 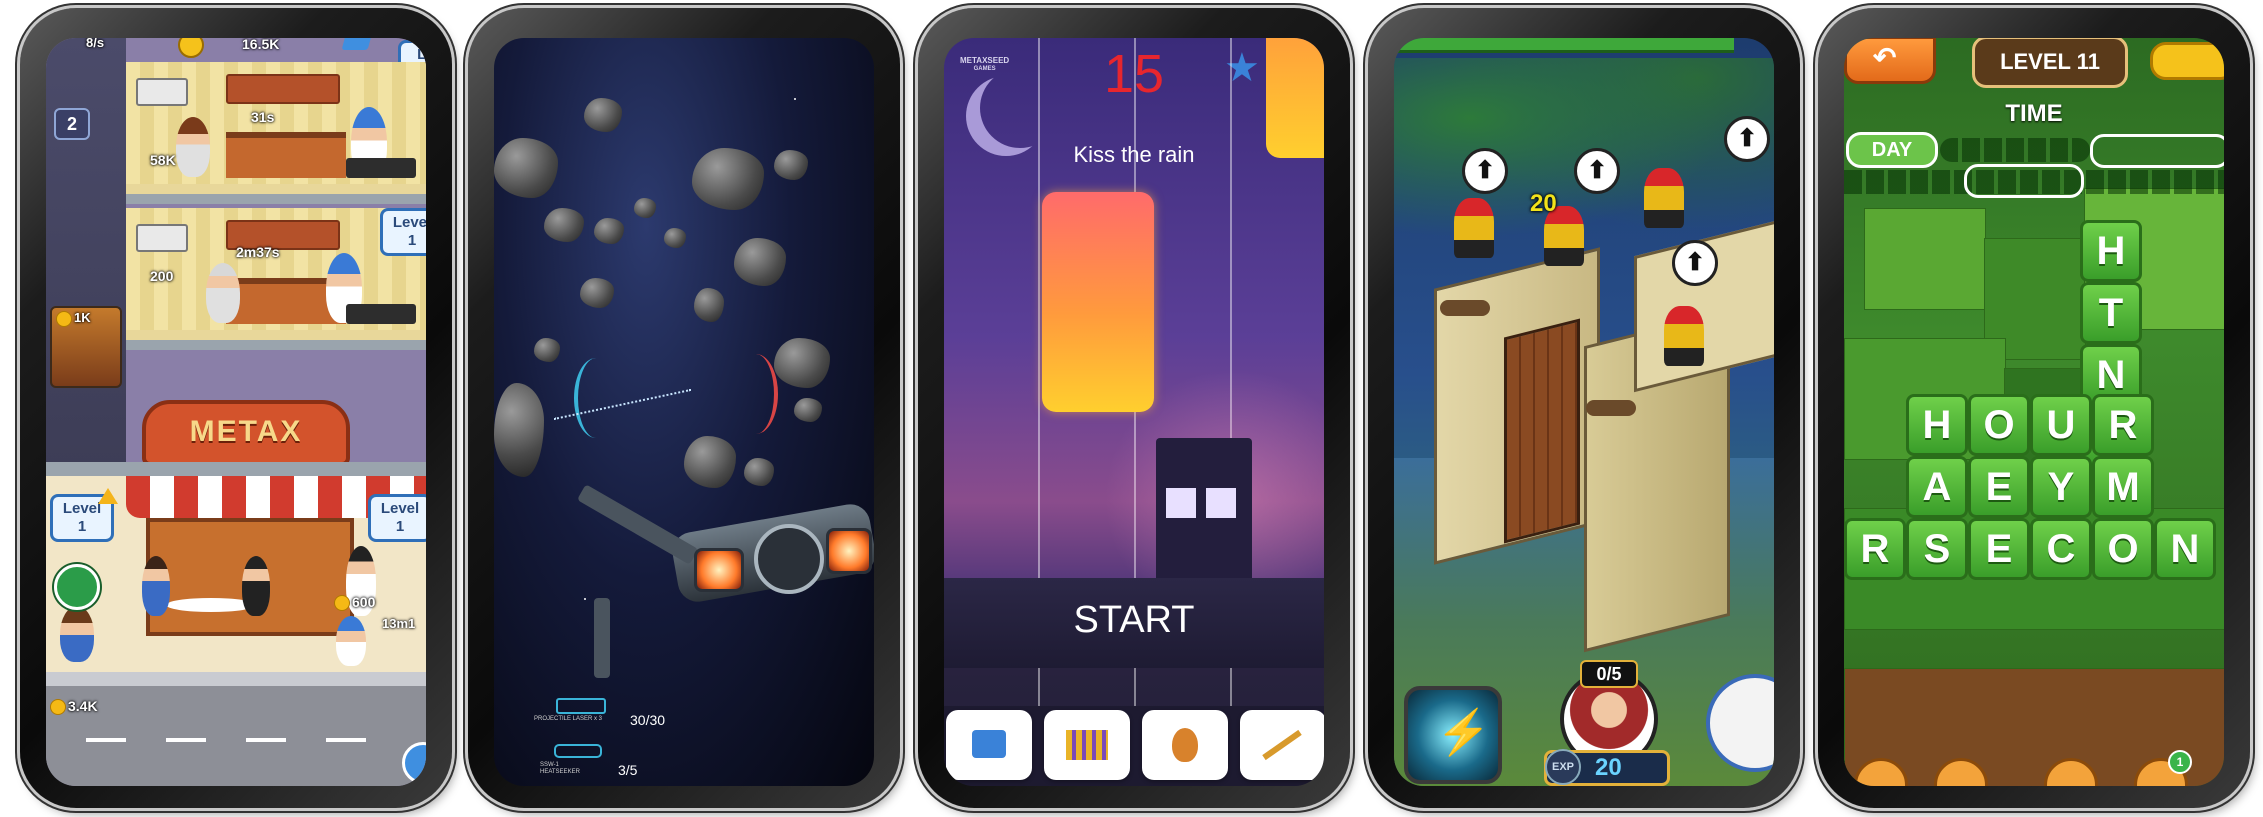 I want to click on upper-income-text: 58K, so click(x=163, y=160).